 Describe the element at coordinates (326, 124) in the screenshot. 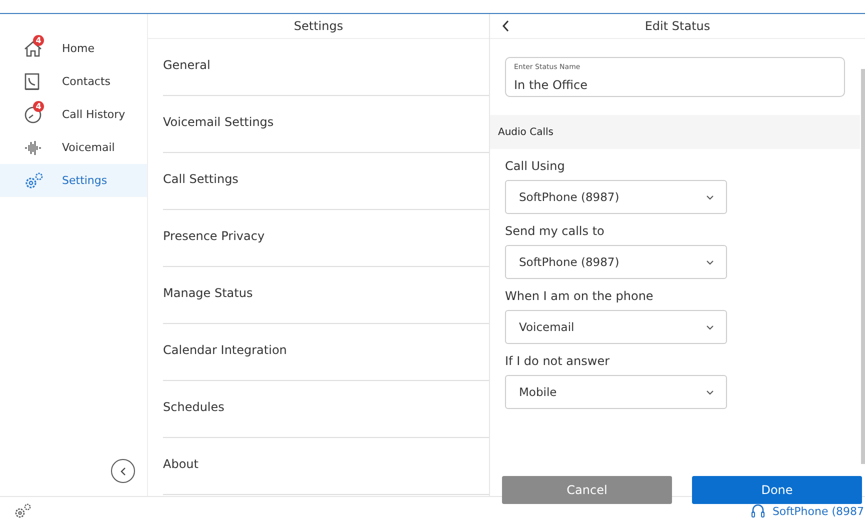

I see `menu-item: Voicemail Settings` at that location.